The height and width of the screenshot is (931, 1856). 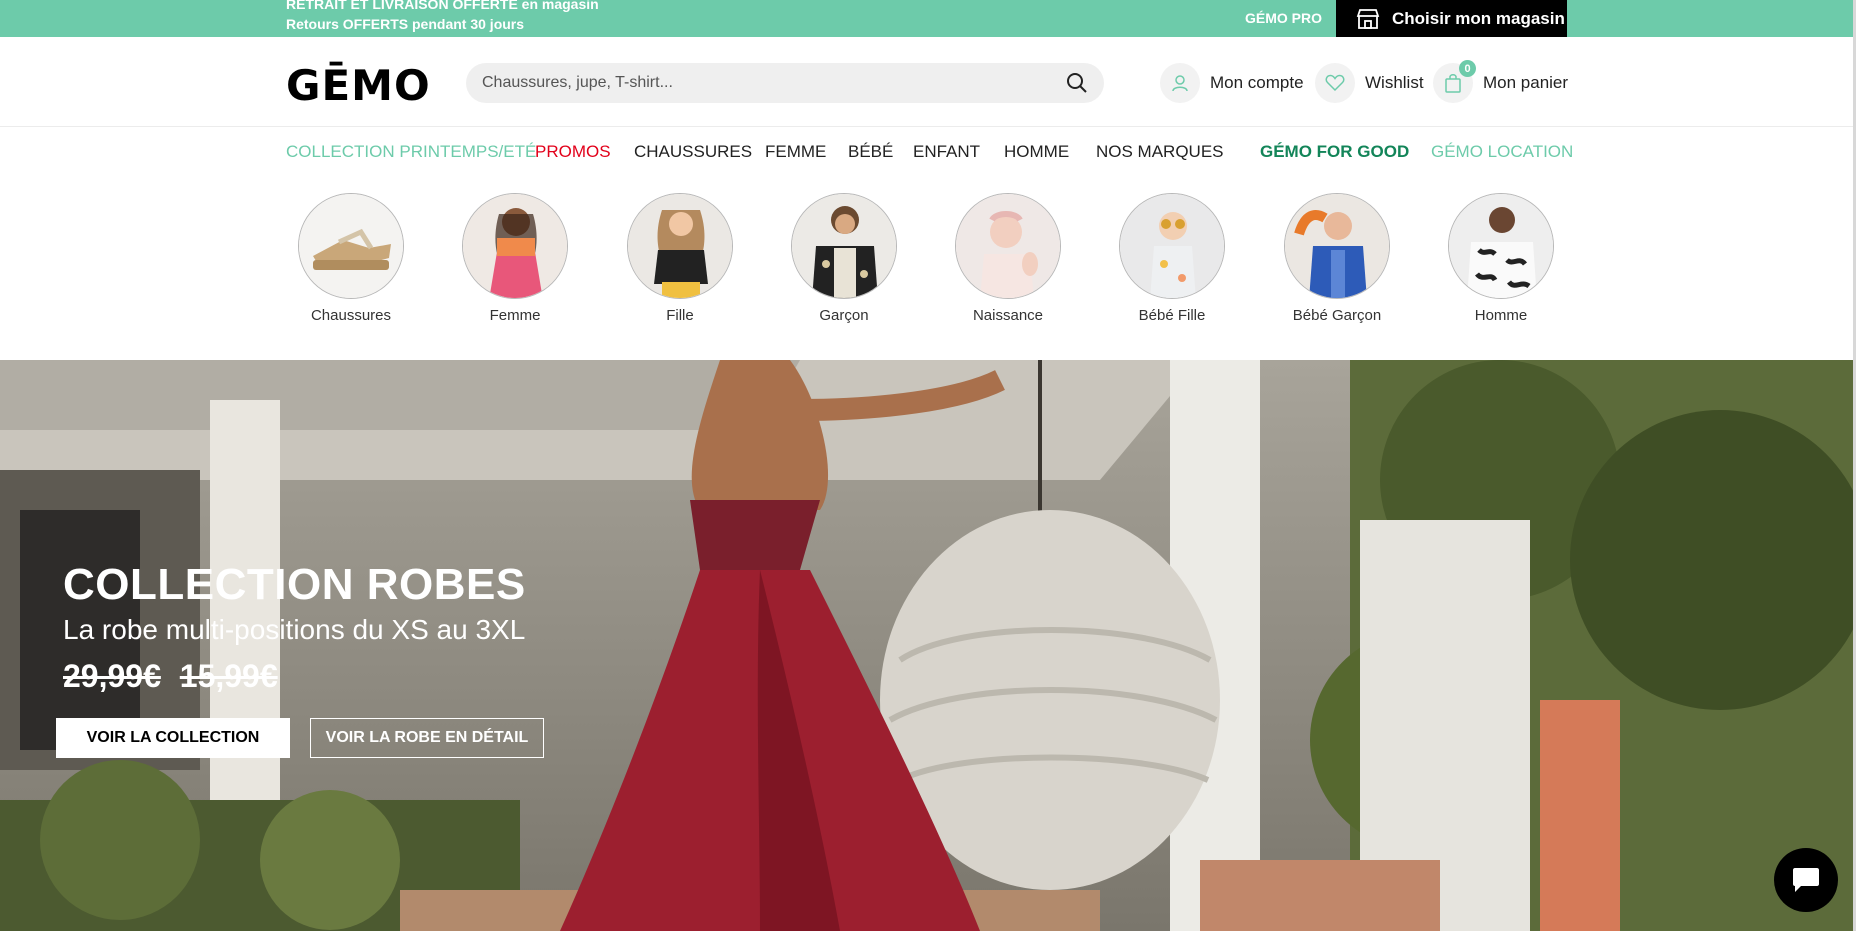 What do you see at coordinates (680, 315) in the screenshot?
I see `category-label: Fille` at bounding box center [680, 315].